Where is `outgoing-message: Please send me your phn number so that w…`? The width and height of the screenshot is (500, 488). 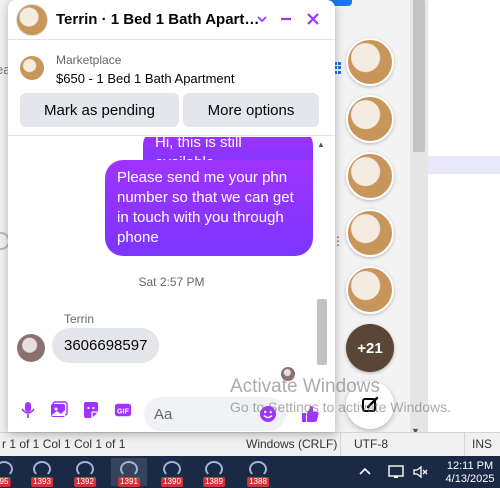 outgoing-message: Please send me your phn number so that w… is located at coordinates (209, 208).